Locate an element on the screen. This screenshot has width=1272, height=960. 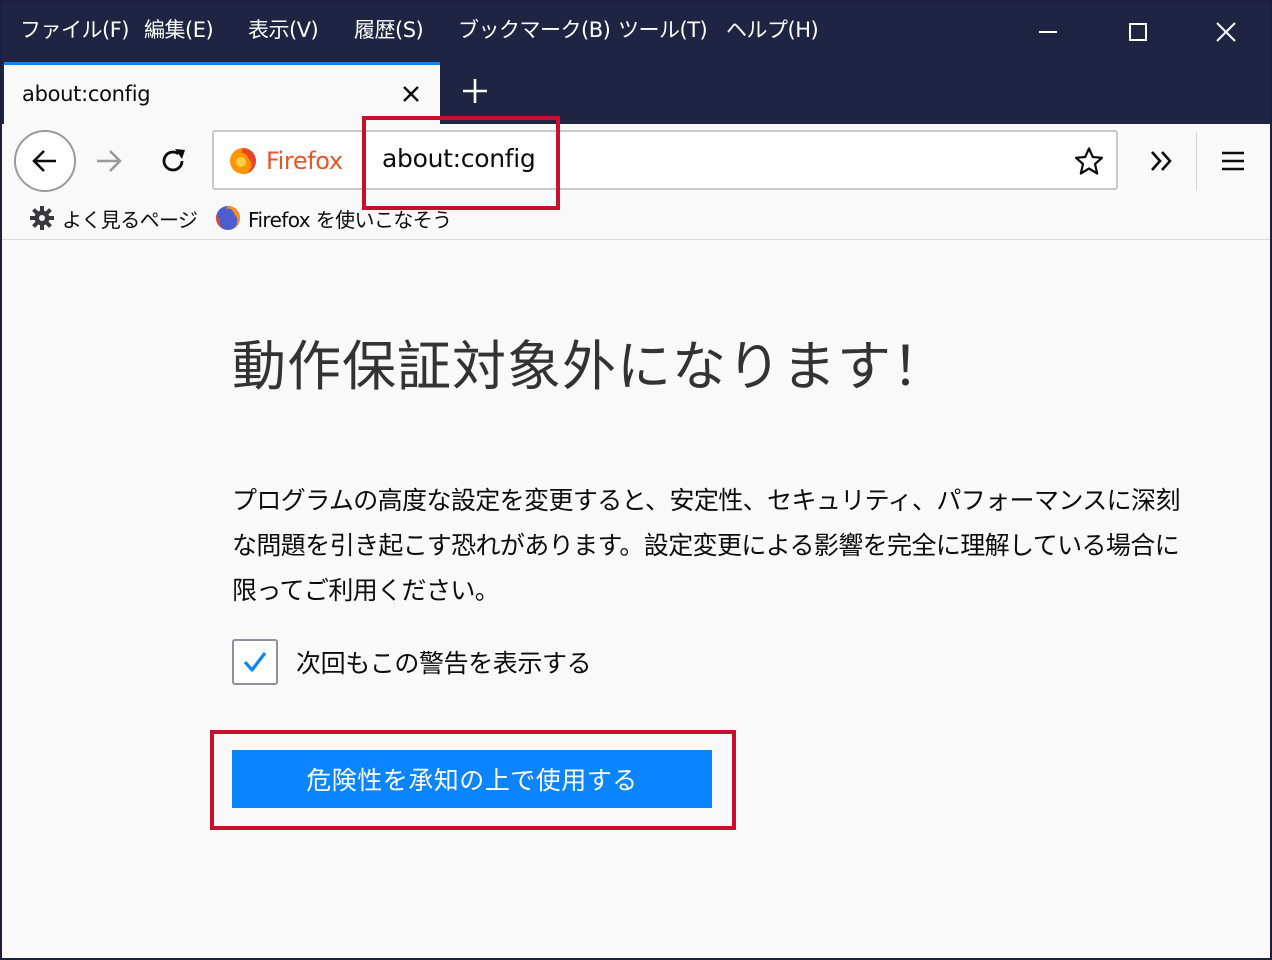
bookmark-most-visited: よく見るページ is located at coordinates (113, 218).